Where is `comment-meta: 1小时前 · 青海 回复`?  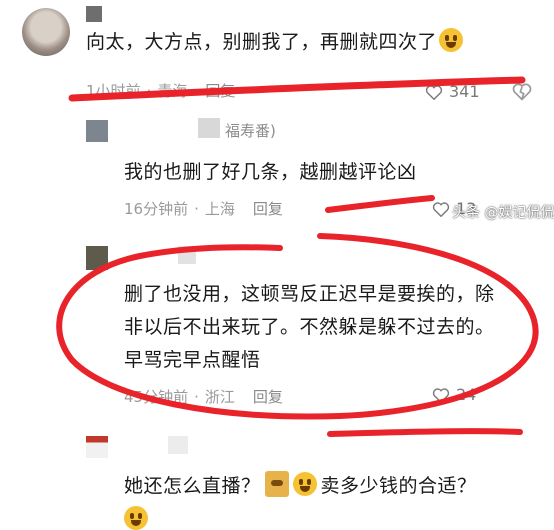
comment-meta: 1小时前 · 青海 回复 is located at coordinates (161, 91).